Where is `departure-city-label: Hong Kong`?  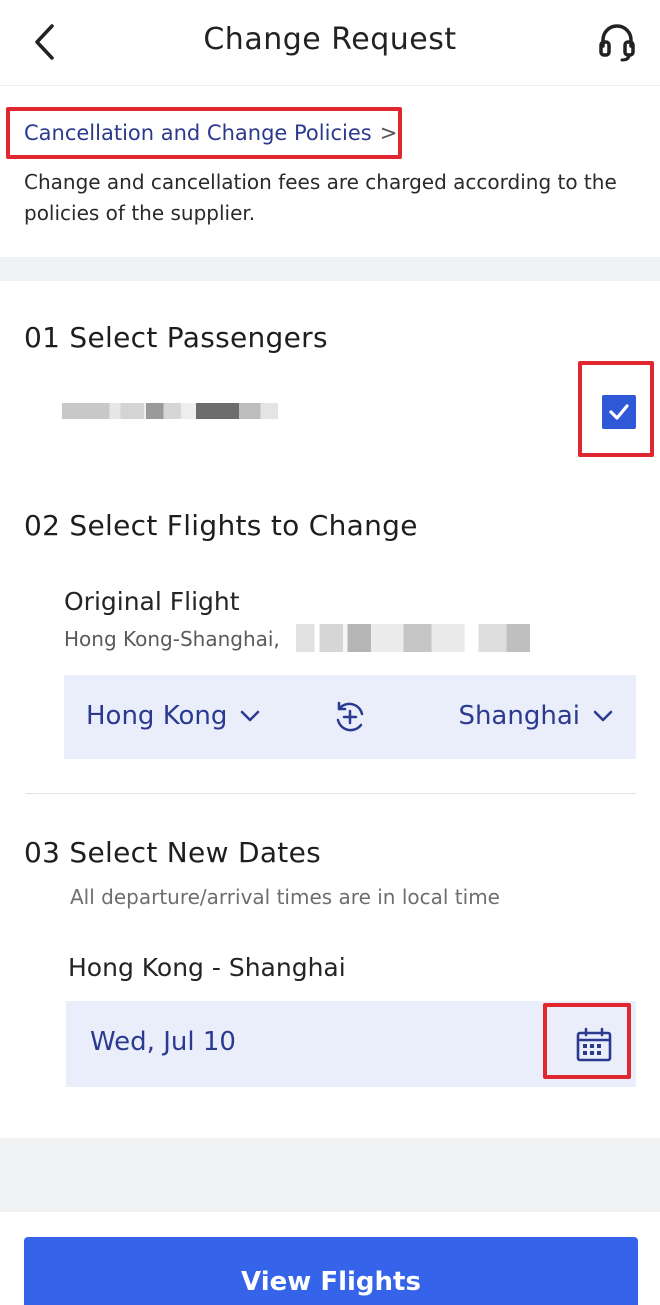 departure-city-label: Hong Kong is located at coordinates (157, 716).